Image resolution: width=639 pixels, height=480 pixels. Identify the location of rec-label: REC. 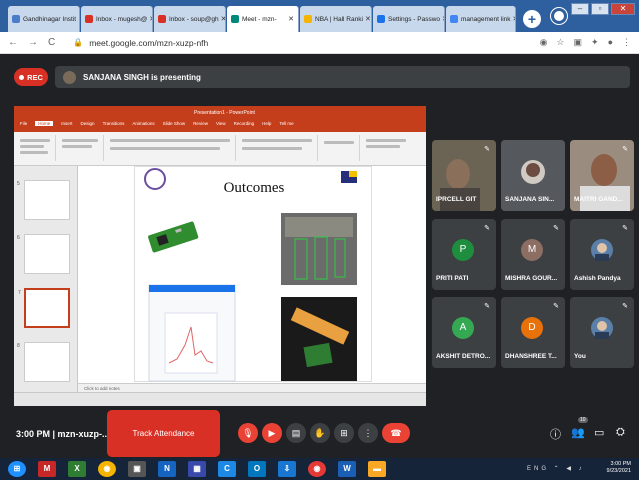
(35, 77).